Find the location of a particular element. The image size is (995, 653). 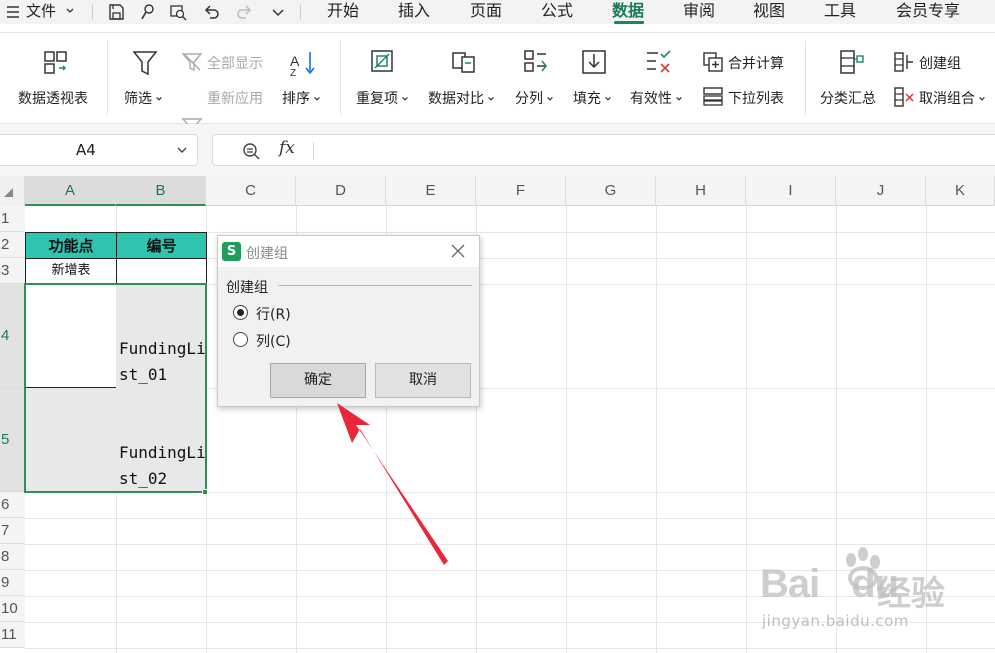

columns-radio-label: 列(C) is located at coordinates (273, 341).